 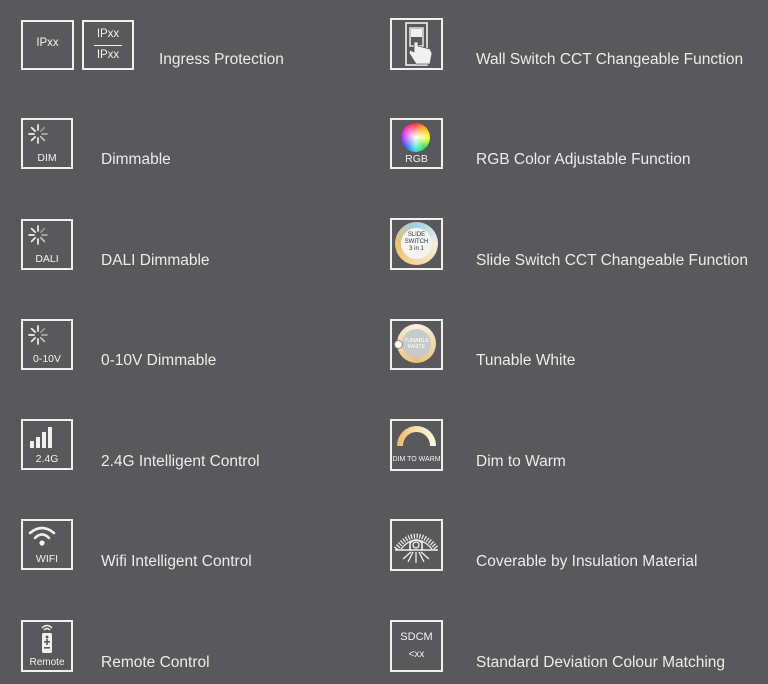 I want to click on 2-4g-caption: 2.4G, so click(x=47, y=459).